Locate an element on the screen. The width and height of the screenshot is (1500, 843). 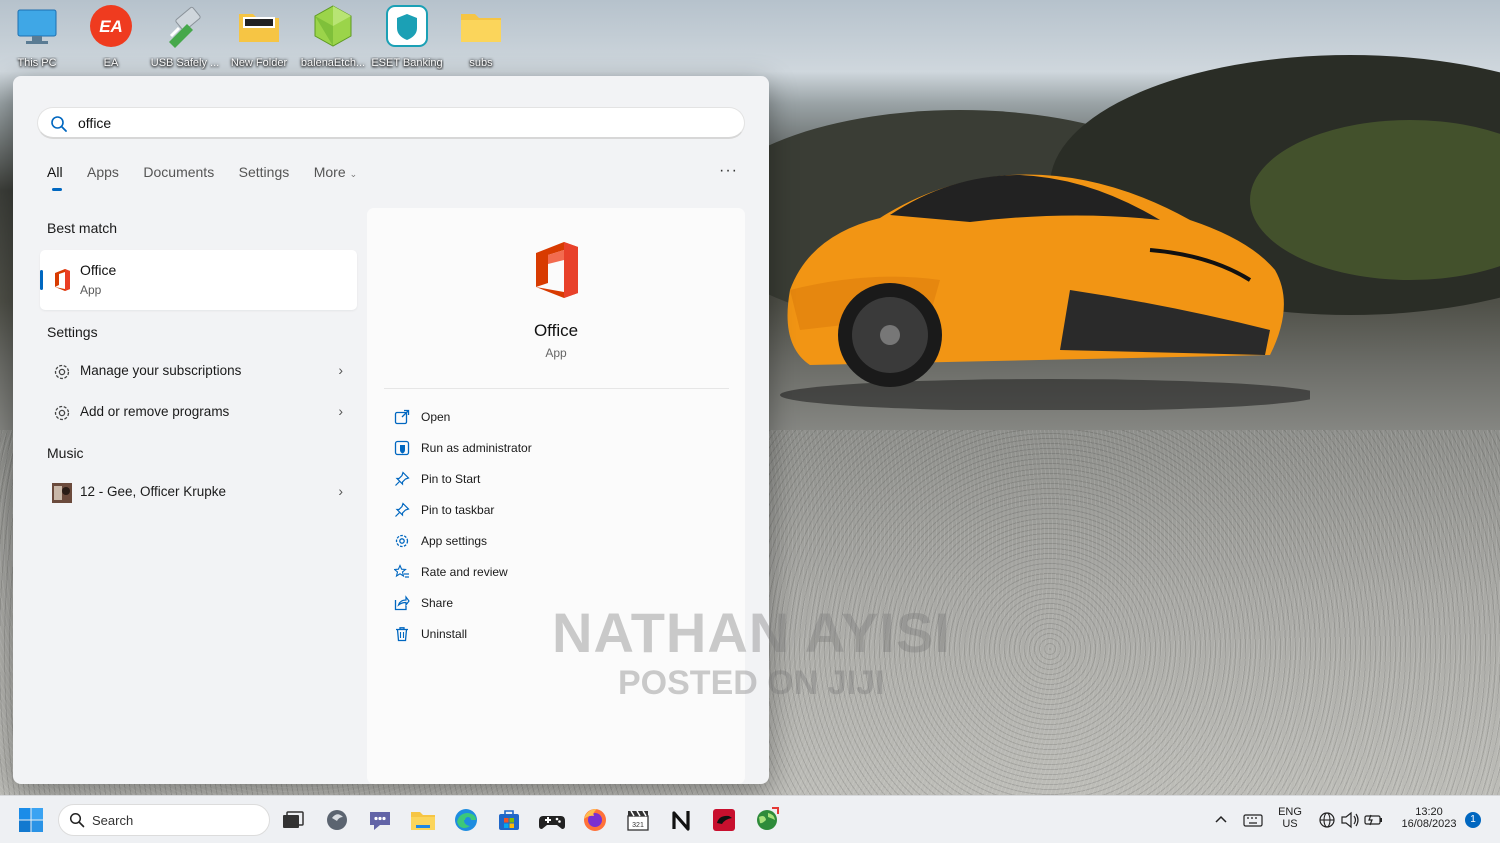
desktop-icon-this-pc: This PC is located at coordinates (37, 39).